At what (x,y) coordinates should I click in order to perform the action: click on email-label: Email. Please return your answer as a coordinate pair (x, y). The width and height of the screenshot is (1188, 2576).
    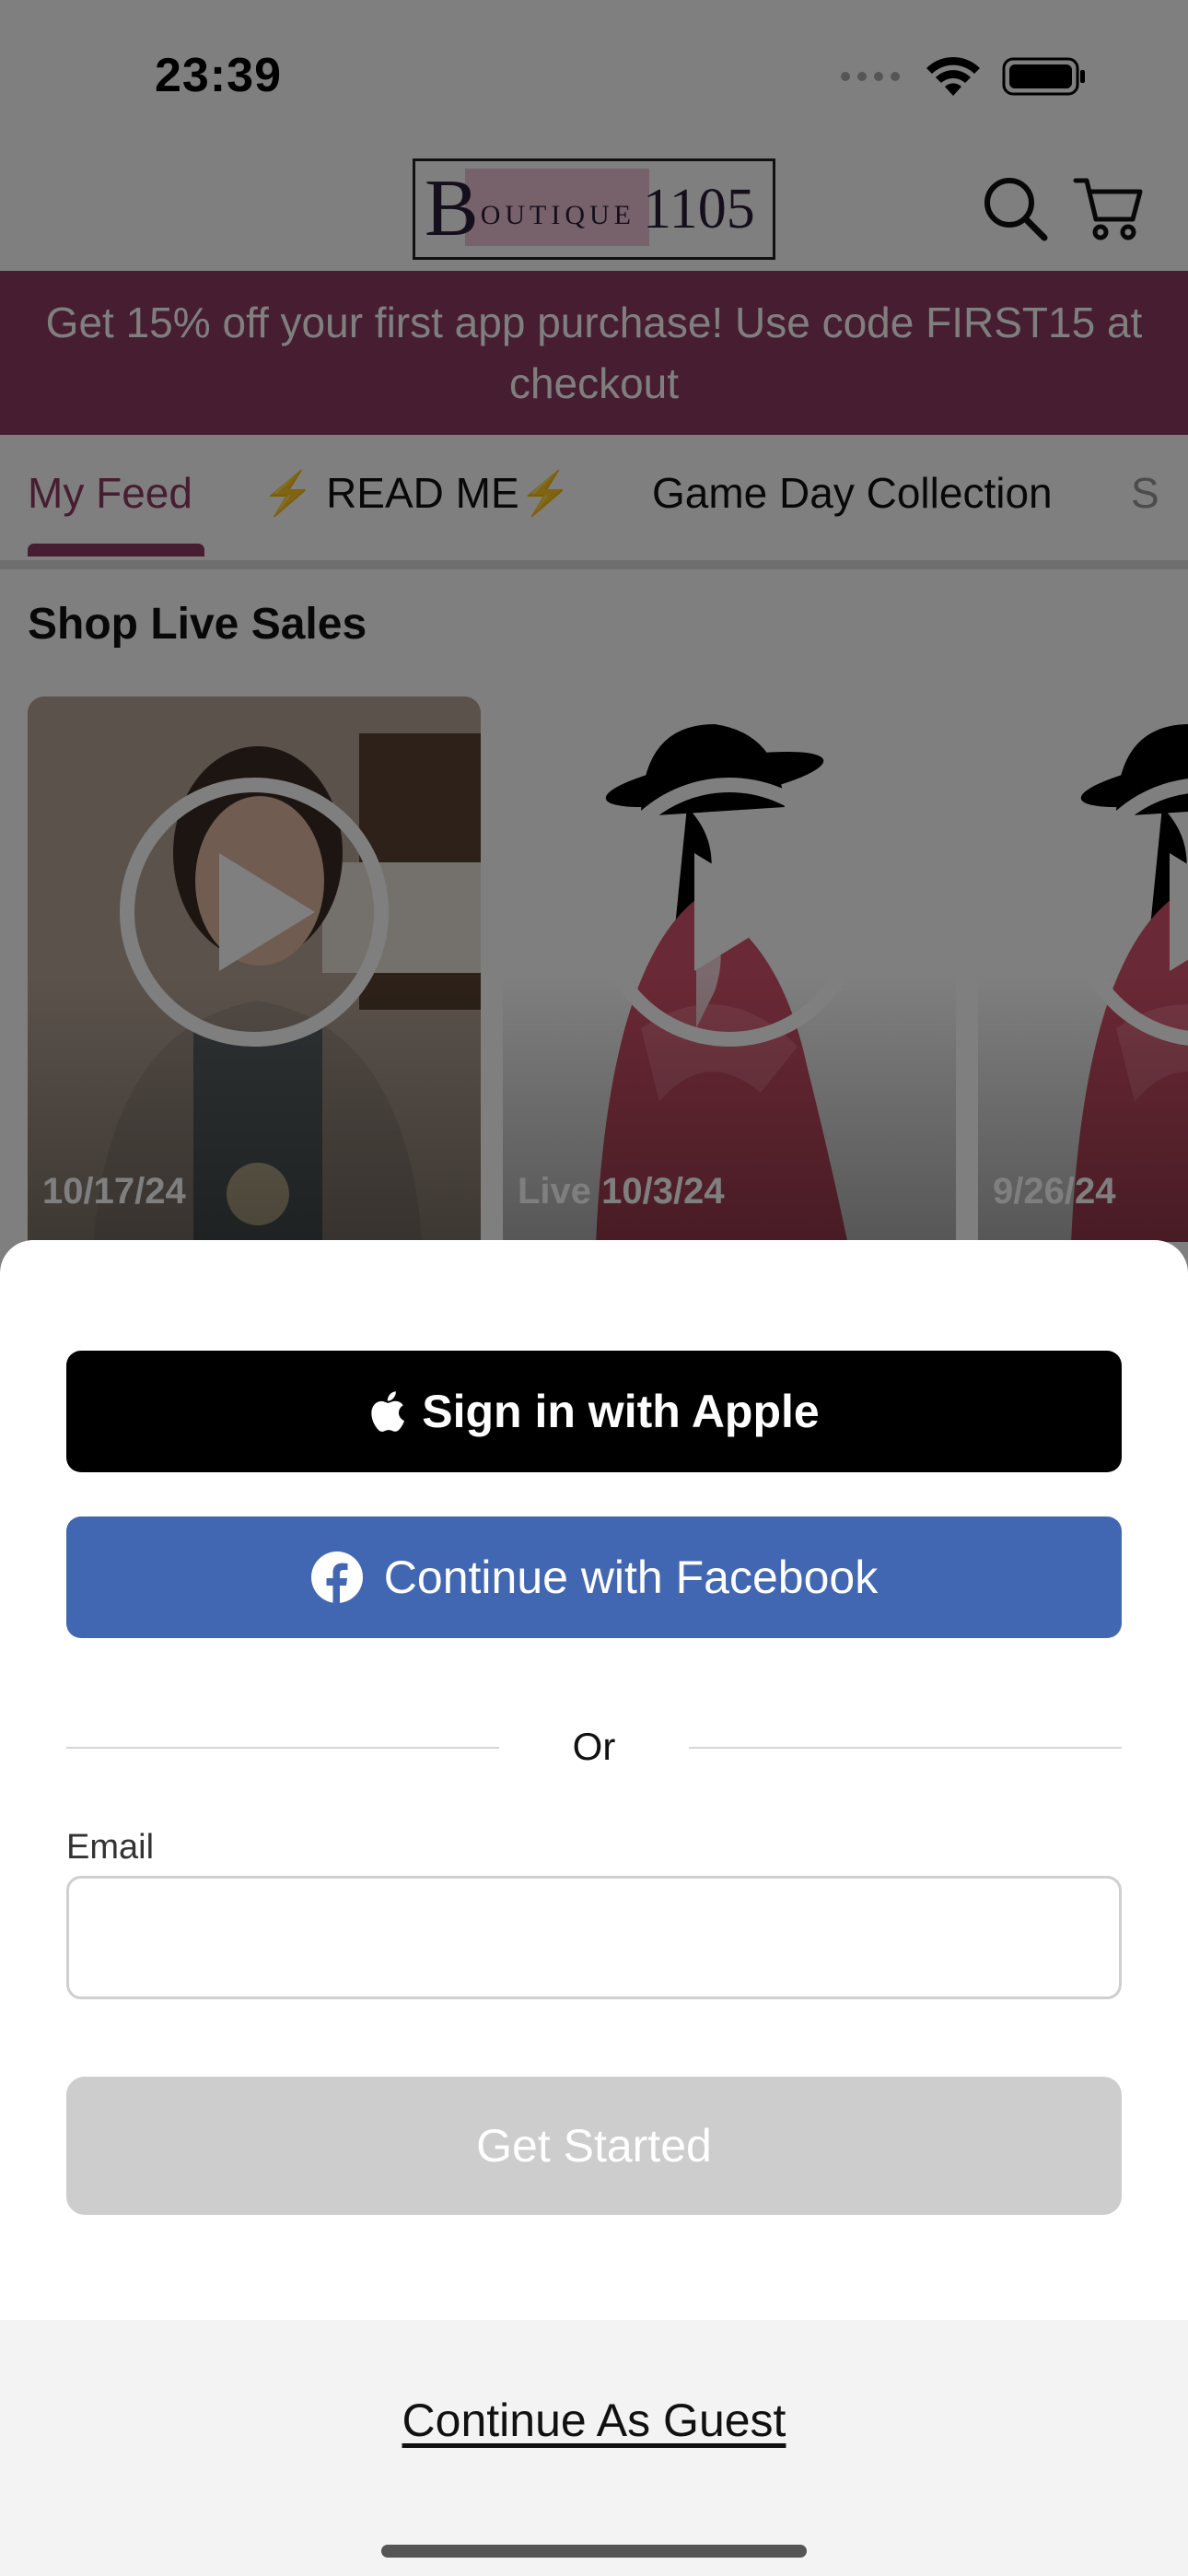
    Looking at the image, I should click on (111, 1847).